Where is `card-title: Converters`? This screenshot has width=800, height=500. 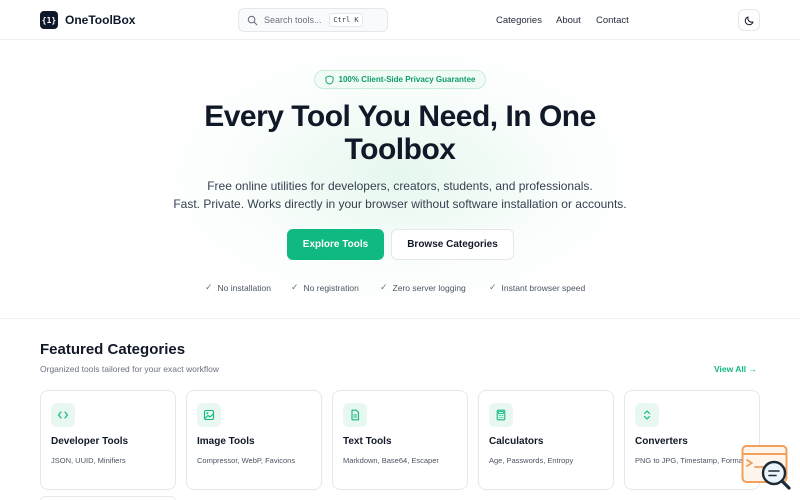 card-title: Converters is located at coordinates (661, 441).